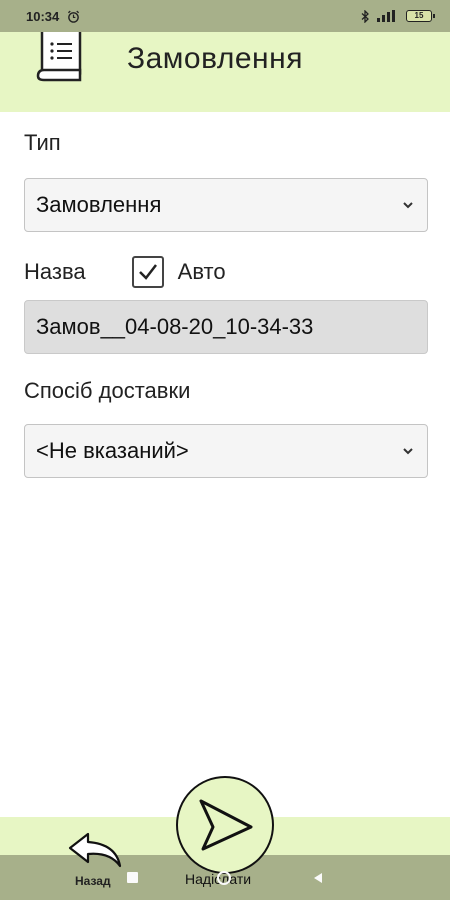 The width and height of the screenshot is (450, 900). What do you see at coordinates (132, 877) in the screenshot?
I see `recents-icon` at bounding box center [132, 877].